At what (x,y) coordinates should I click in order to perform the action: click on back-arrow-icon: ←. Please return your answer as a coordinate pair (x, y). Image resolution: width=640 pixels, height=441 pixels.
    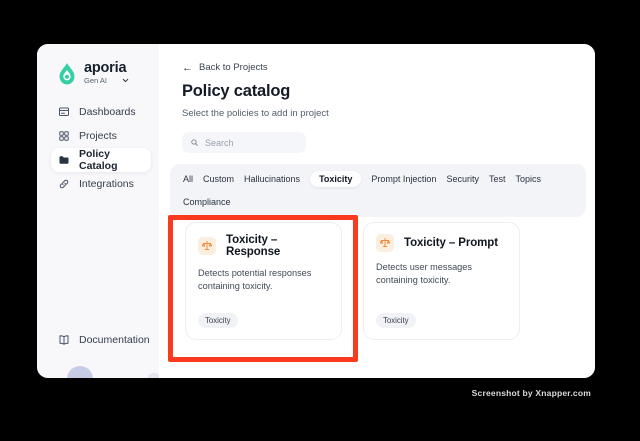
    Looking at the image, I should click on (187, 67).